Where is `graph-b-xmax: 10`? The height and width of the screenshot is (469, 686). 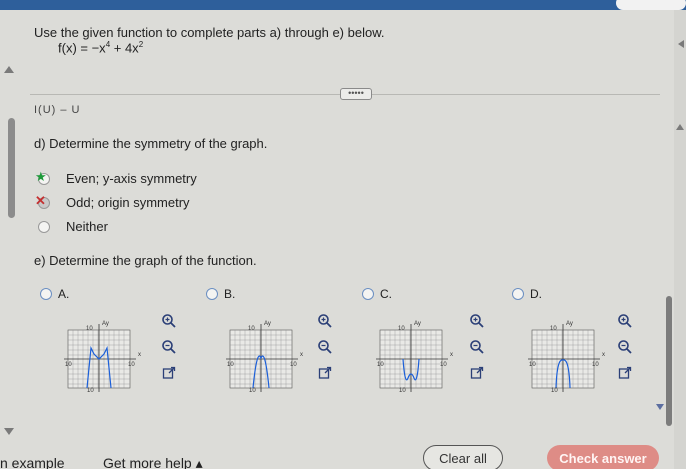 graph-b-xmax: 10 is located at coordinates (293, 365).